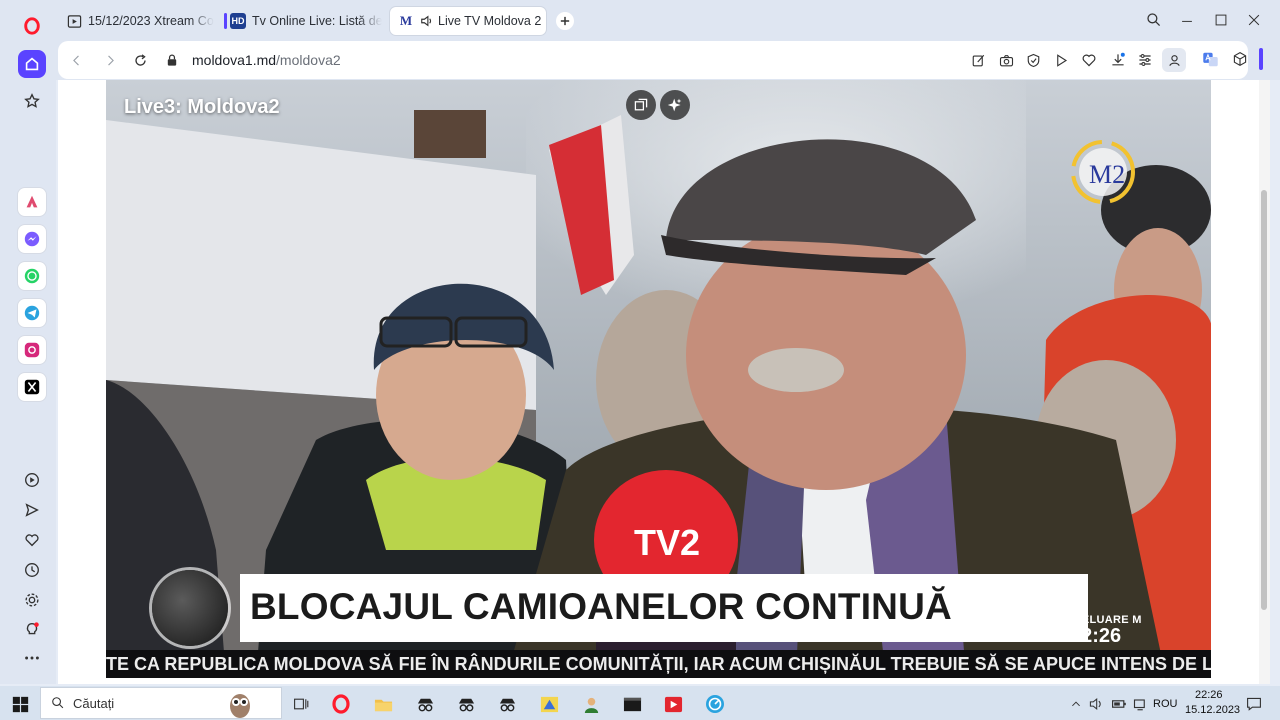 The height and width of the screenshot is (720, 1280). I want to click on send-flow-icon, so click(32, 510).